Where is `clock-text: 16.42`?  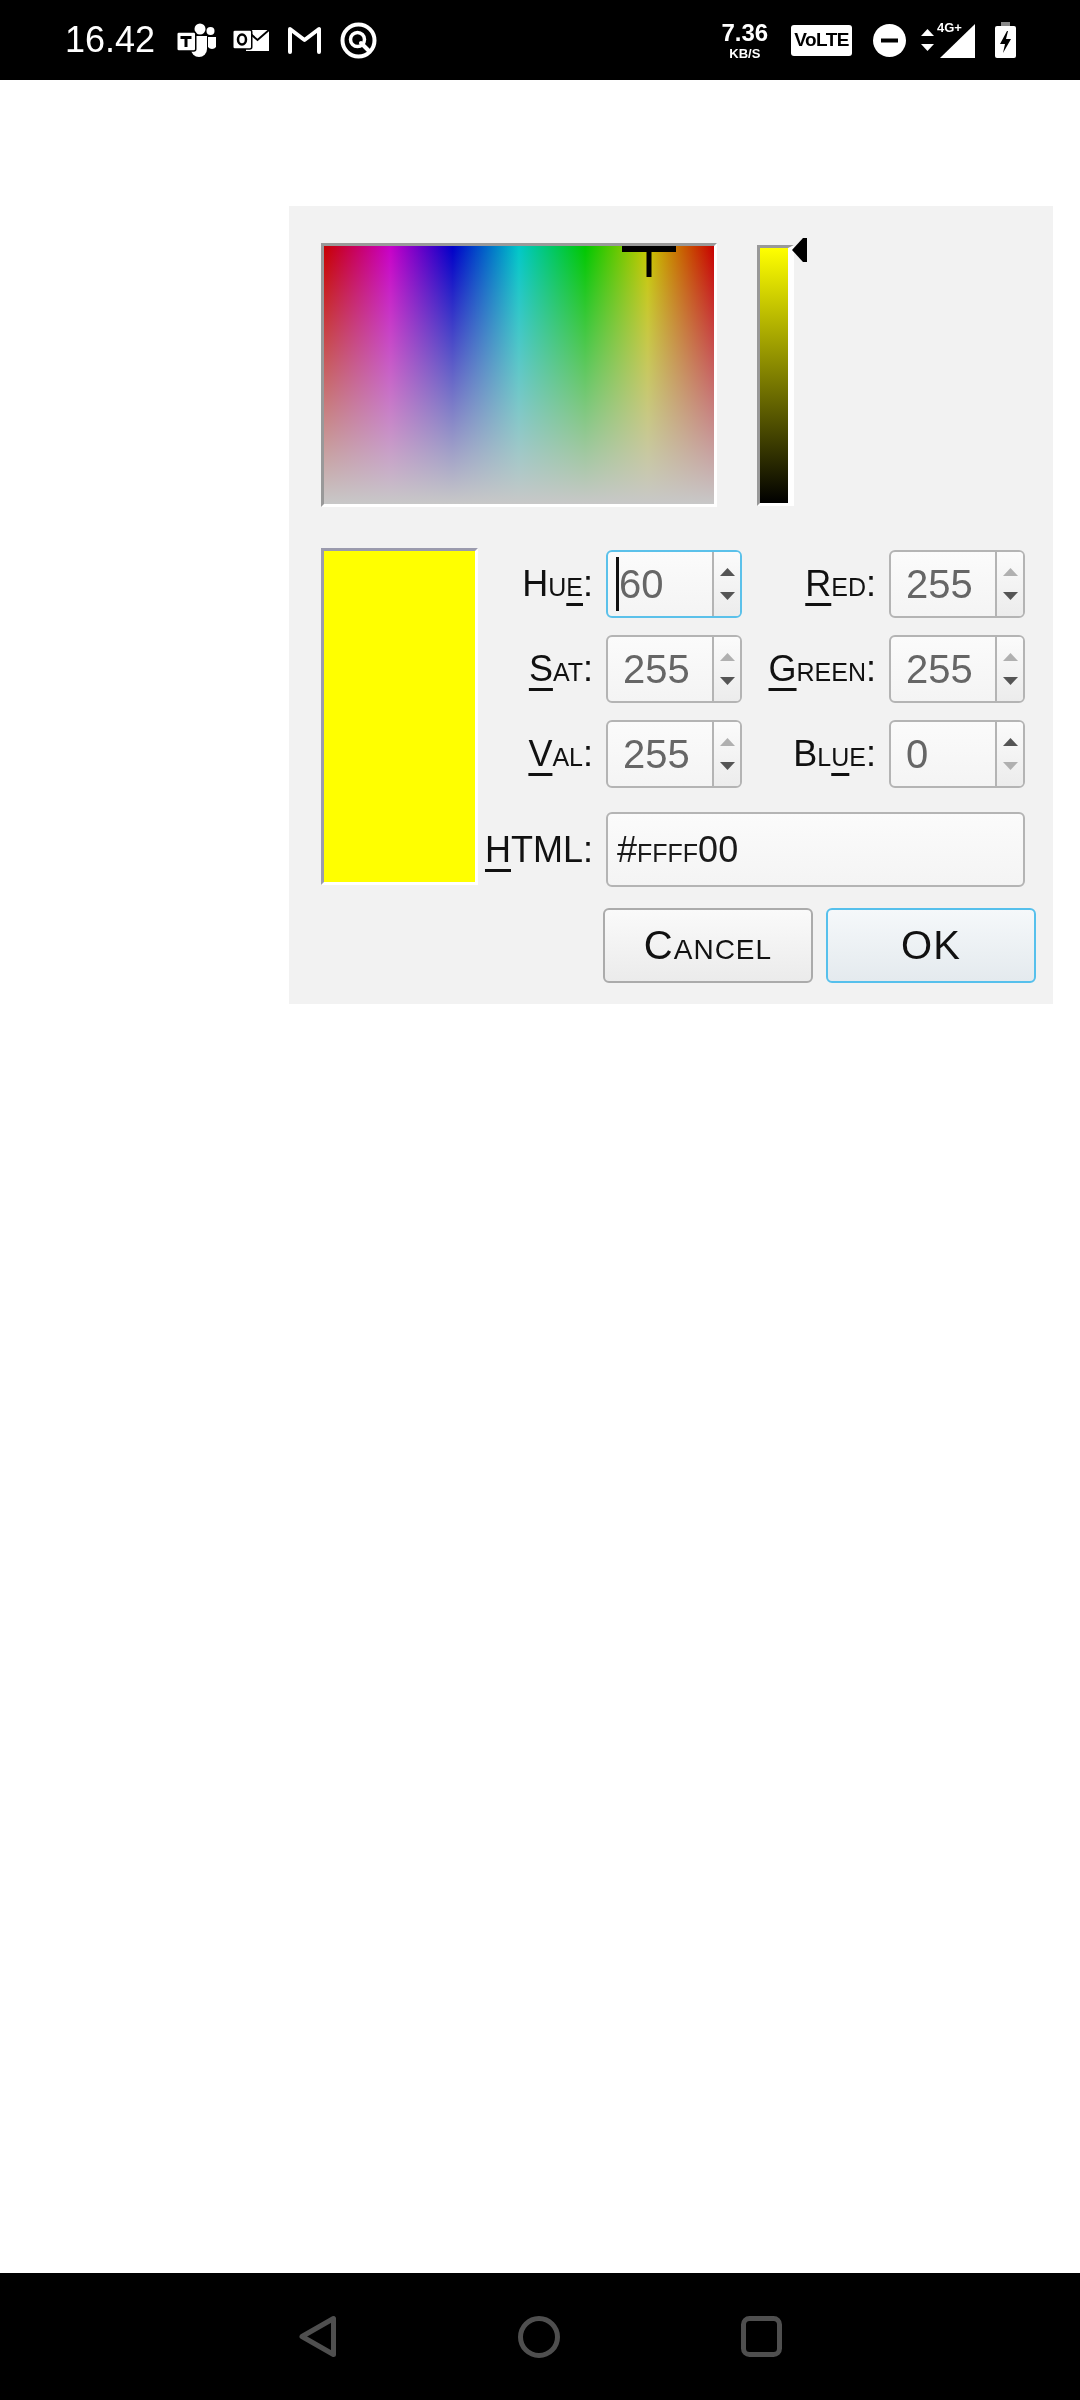
clock-text: 16.42 is located at coordinates (110, 40).